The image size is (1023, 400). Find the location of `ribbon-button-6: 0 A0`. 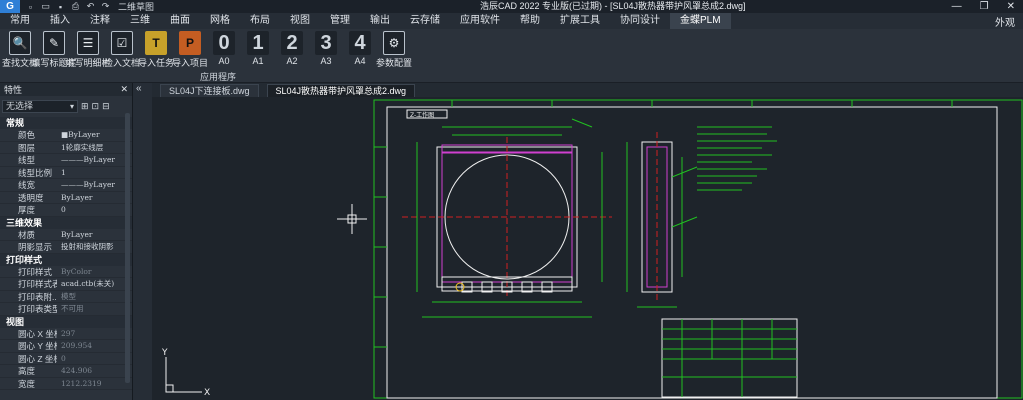

ribbon-button-6: 0 A0 is located at coordinates (224, 50).